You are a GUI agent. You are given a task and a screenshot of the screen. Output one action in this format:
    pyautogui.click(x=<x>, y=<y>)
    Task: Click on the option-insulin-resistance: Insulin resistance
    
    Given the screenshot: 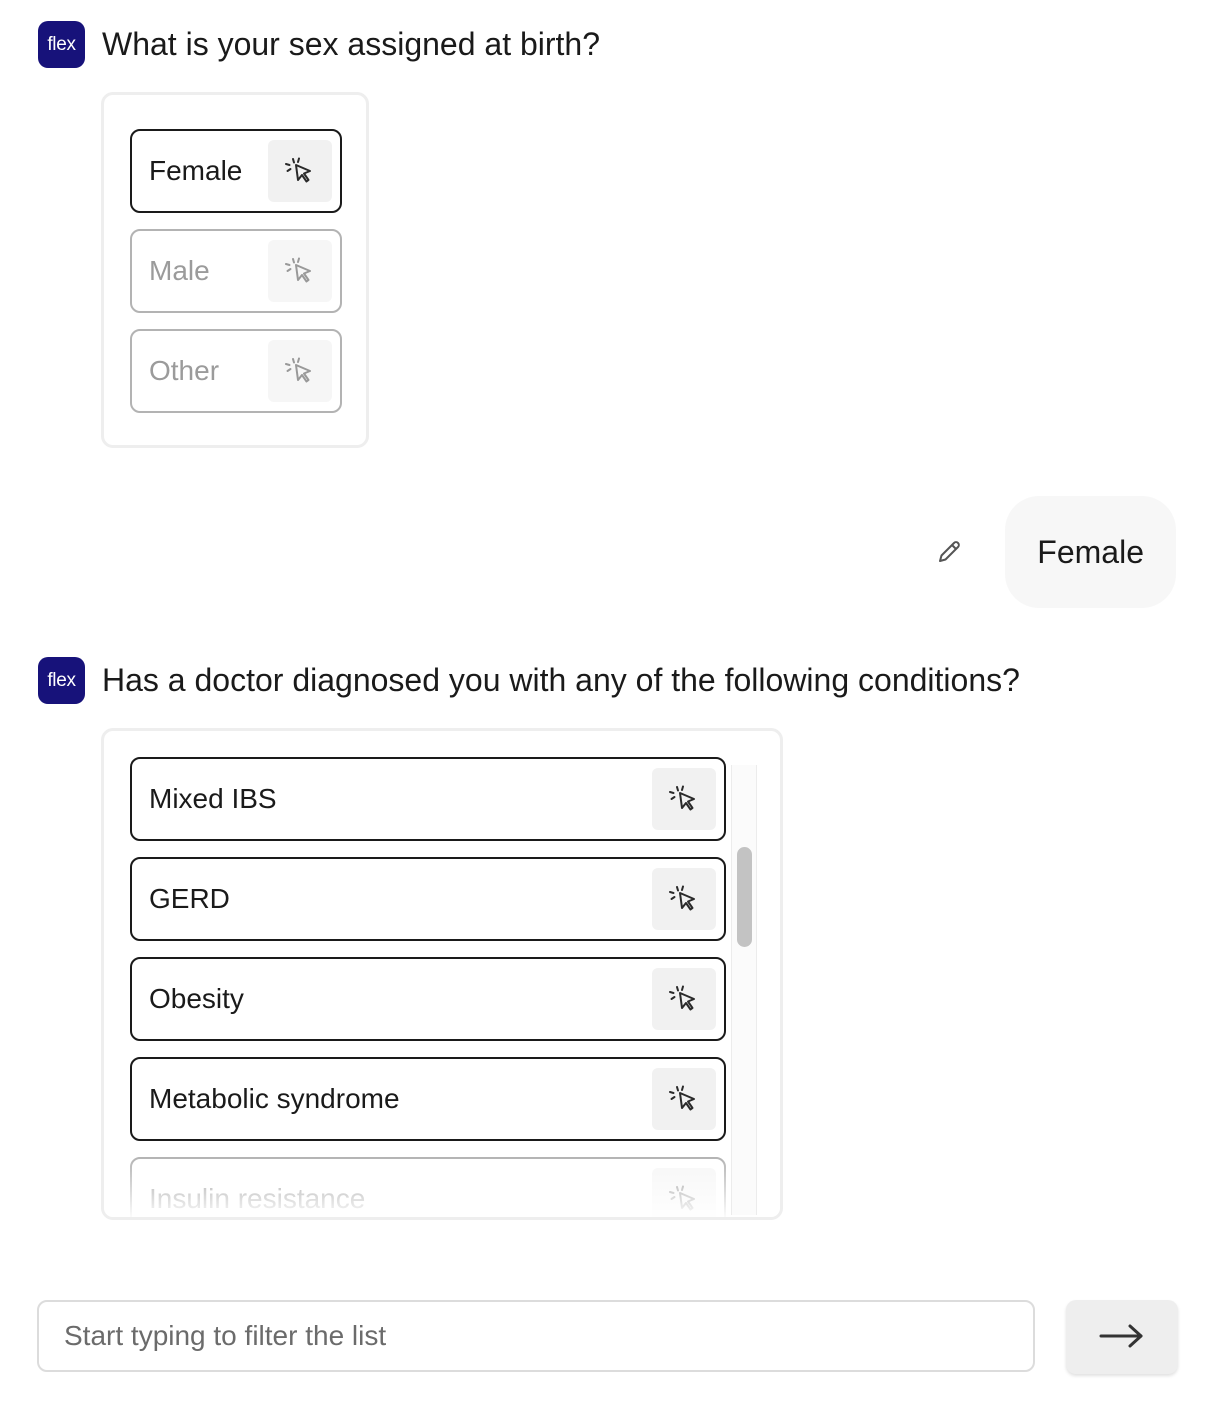 What is the action you would take?
    pyautogui.click(x=428, y=1187)
    